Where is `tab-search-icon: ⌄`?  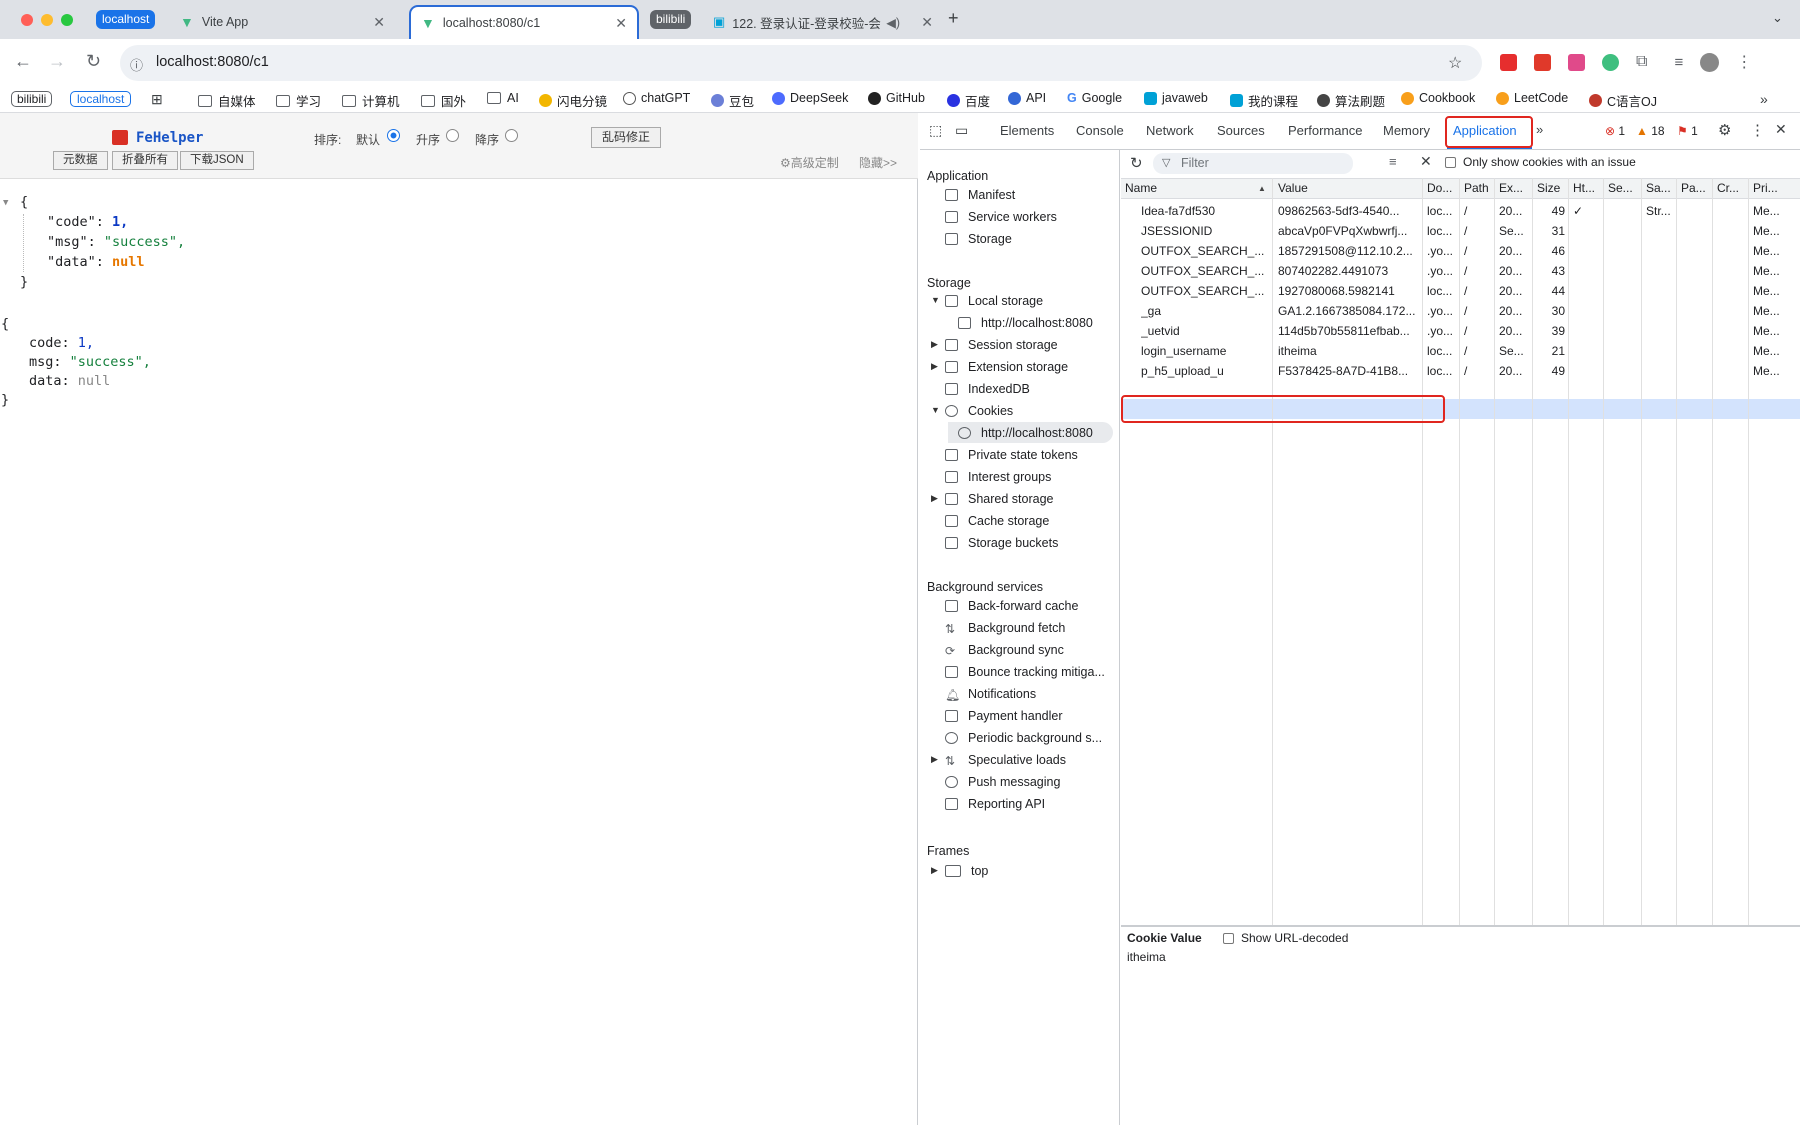
tab-search-icon: ⌄ is located at coordinates (1777, 18).